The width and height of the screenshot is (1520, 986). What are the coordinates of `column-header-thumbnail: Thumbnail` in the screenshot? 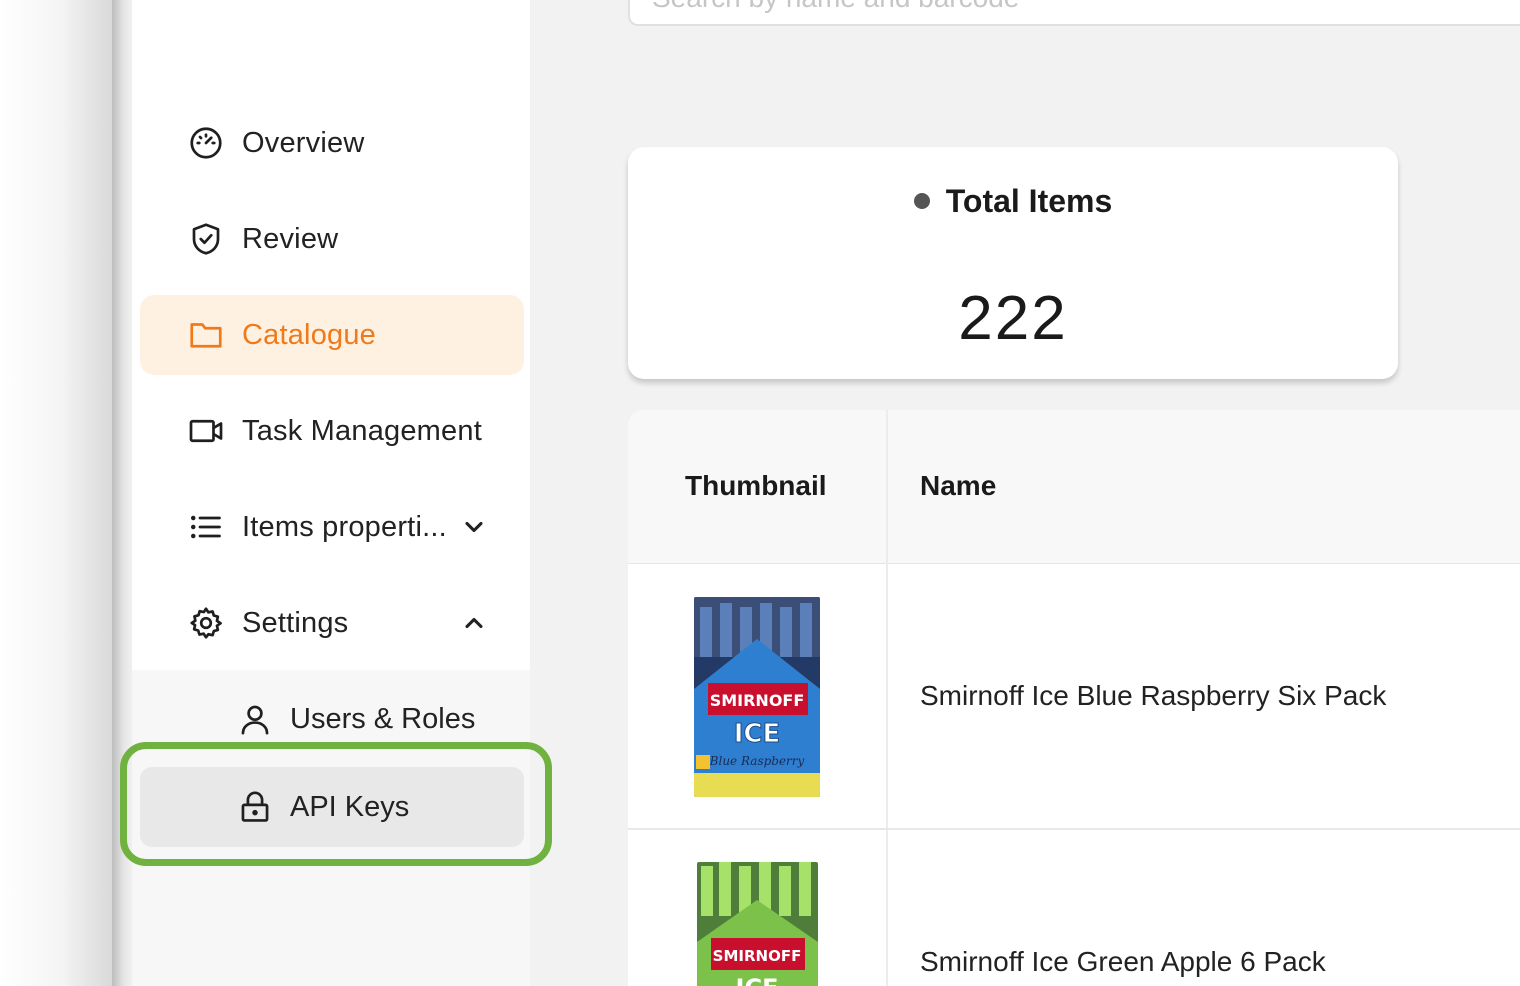 It's located at (756, 486).